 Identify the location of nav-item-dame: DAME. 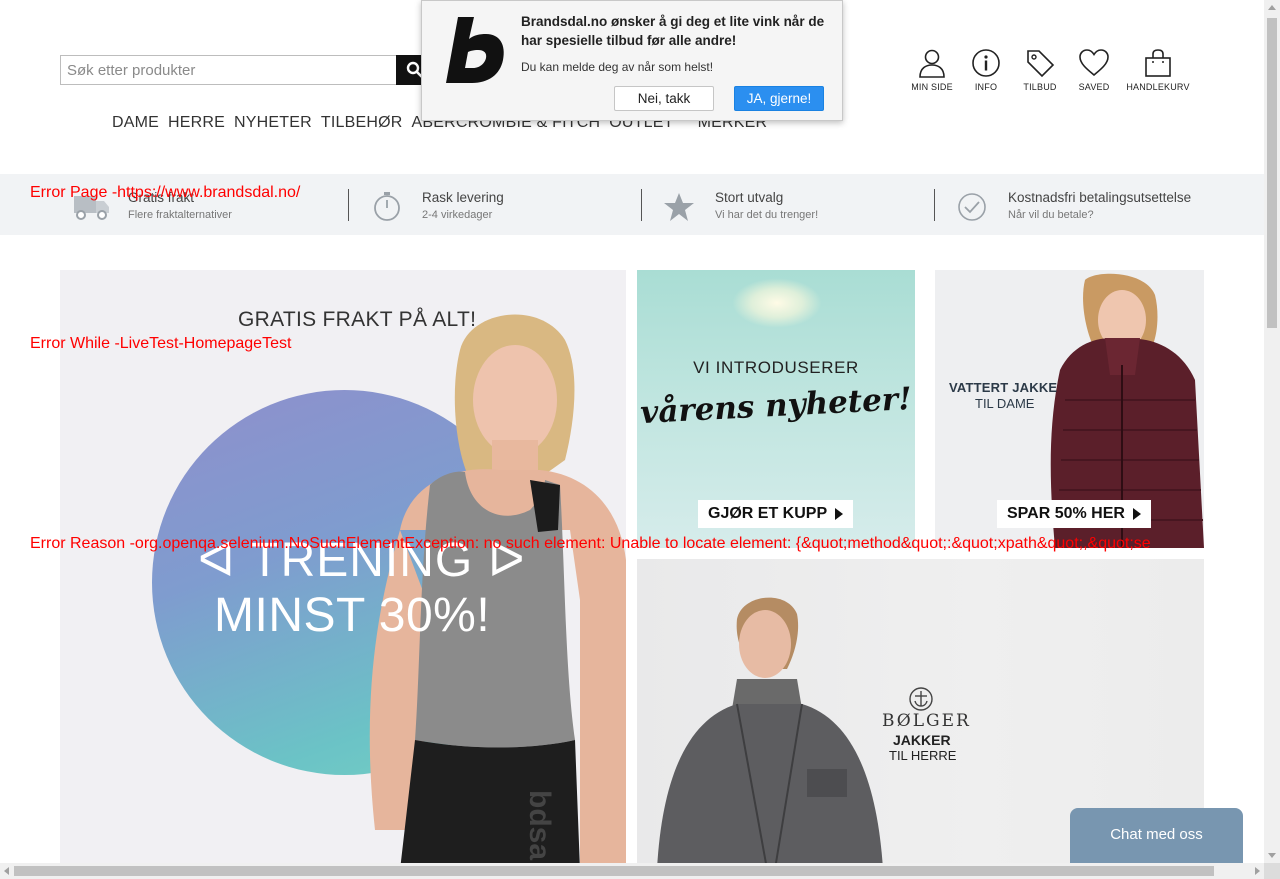
(135, 123).